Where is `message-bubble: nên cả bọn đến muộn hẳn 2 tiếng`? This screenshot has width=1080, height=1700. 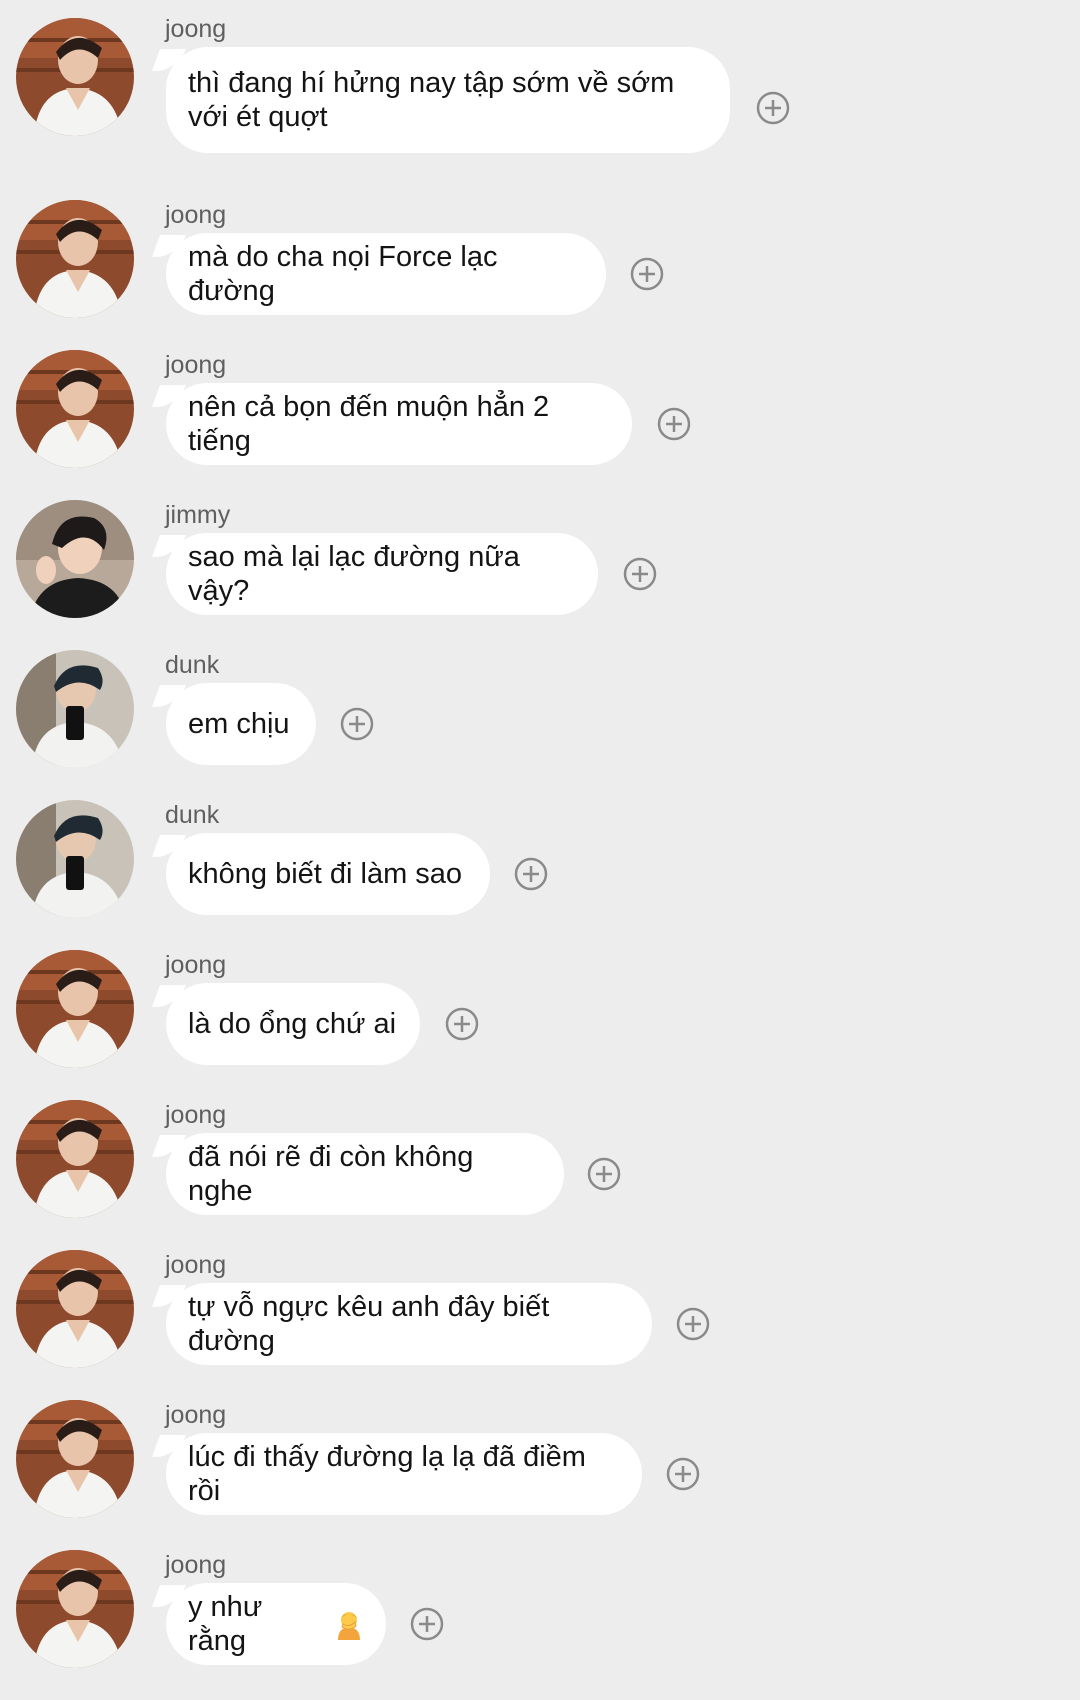
message-bubble: nên cả bọn đến muộn hẳn 2 tiếng is located at coordinates (399, 424).